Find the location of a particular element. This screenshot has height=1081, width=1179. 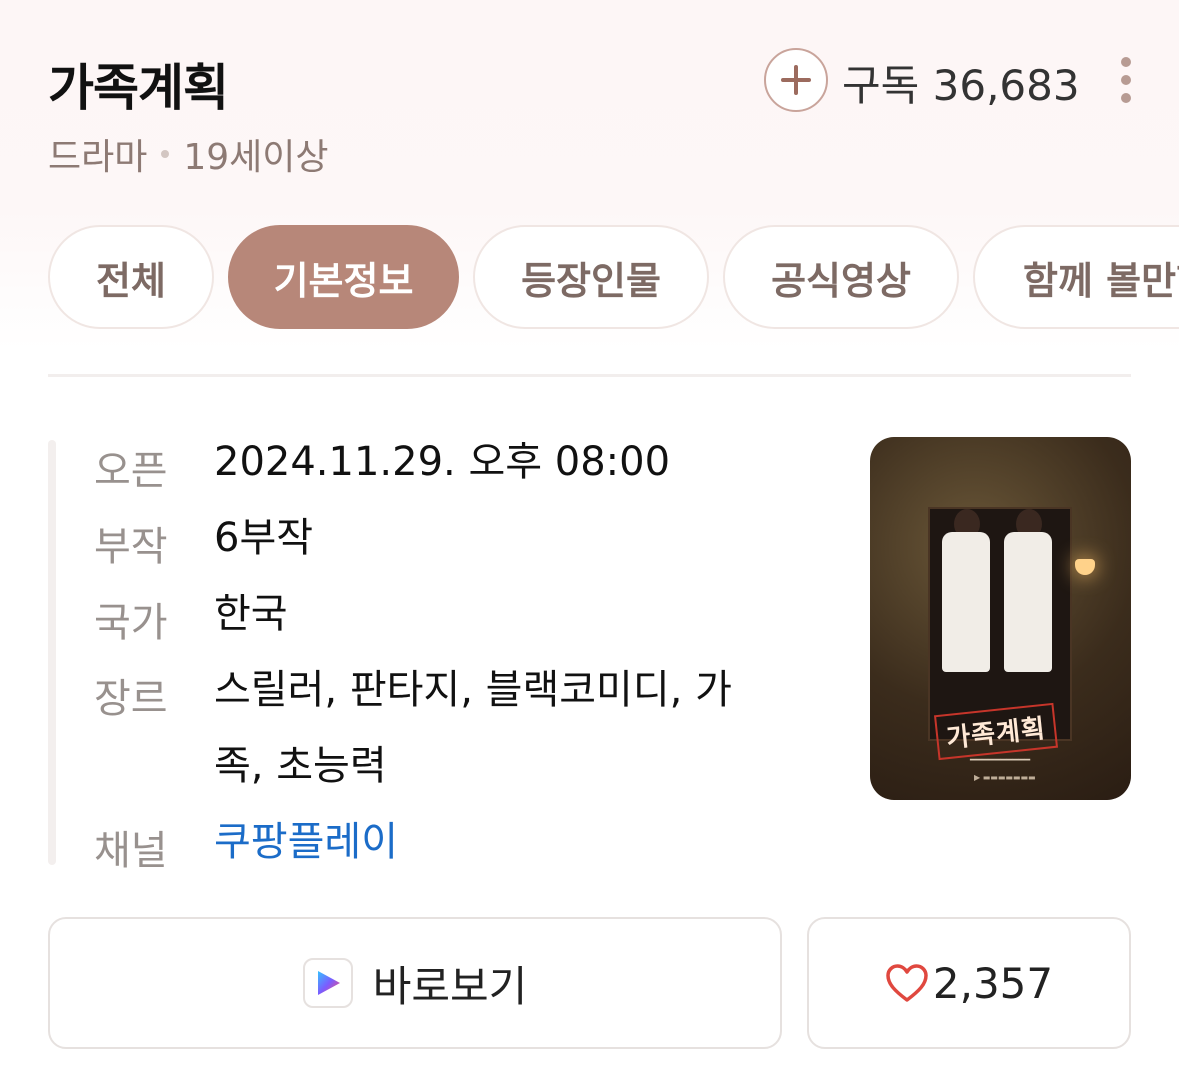

section-divider is located at coordinates (589, 375).